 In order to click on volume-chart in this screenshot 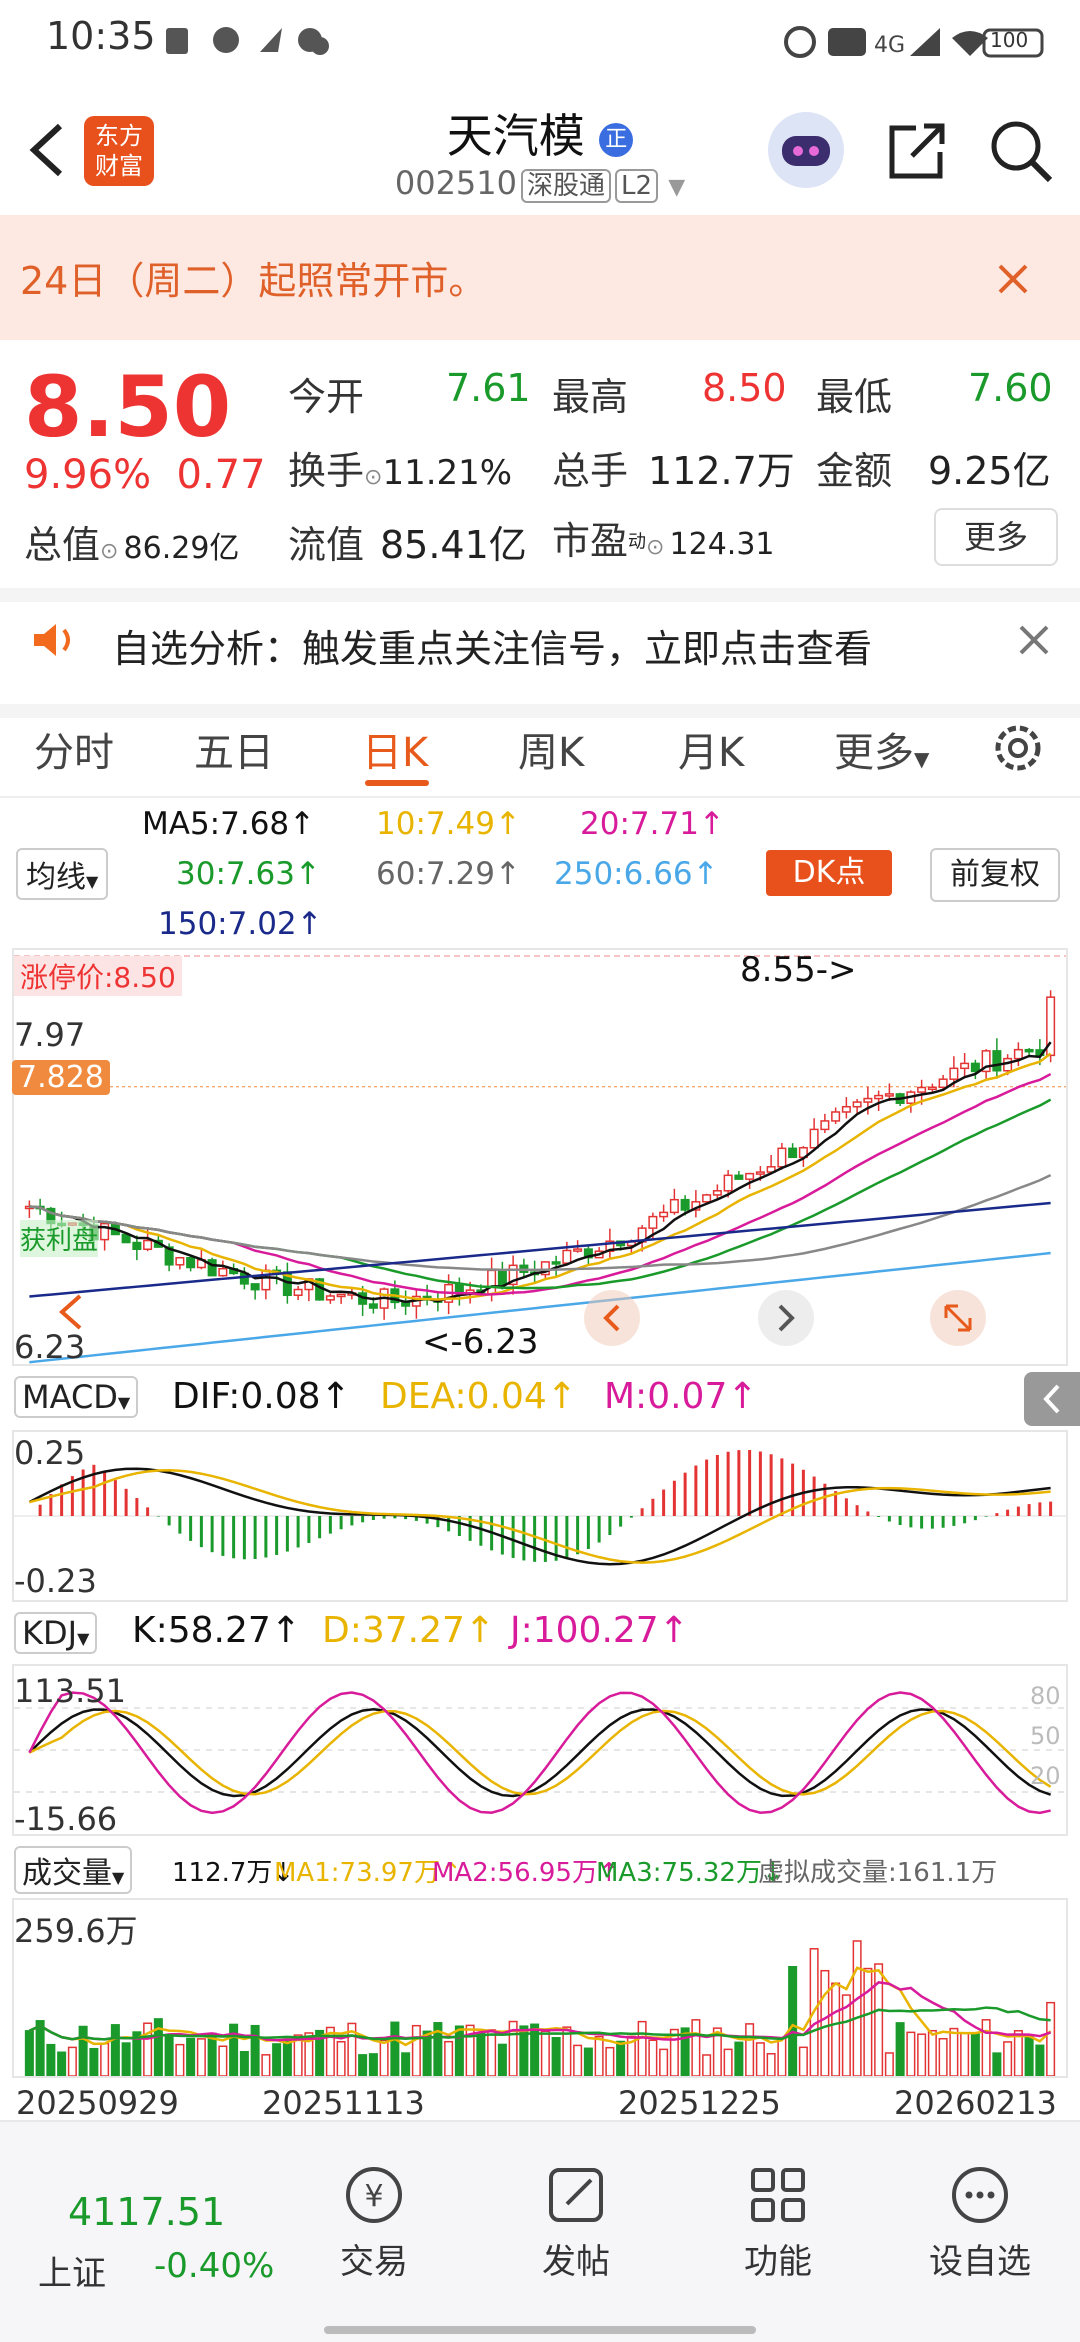, I will do `click(540, 1988)`.